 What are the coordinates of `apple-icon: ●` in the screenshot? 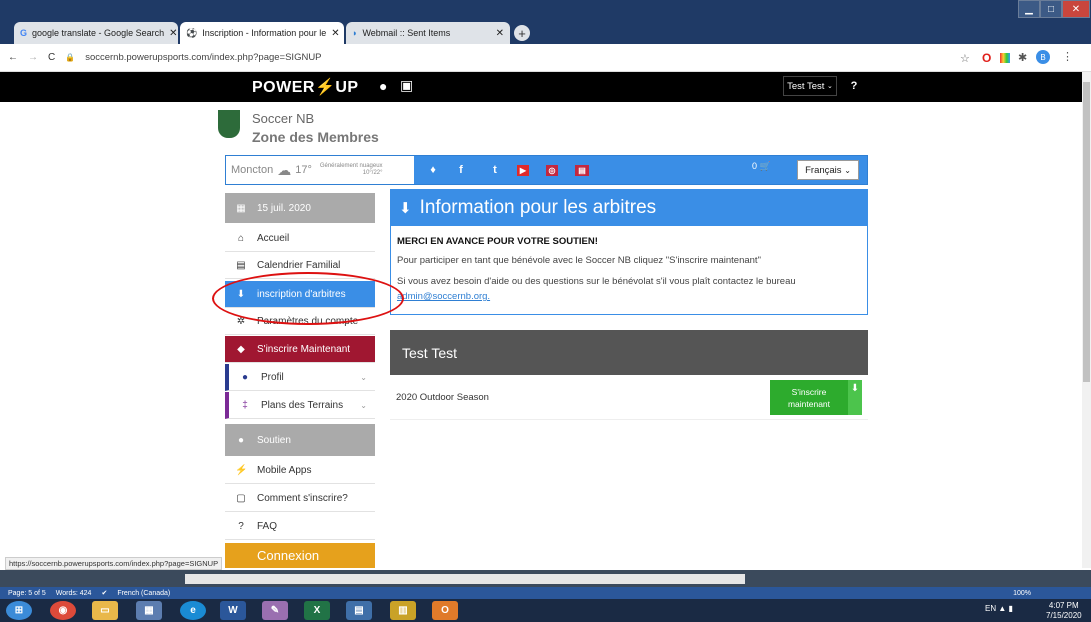 It's located at (383, 86).